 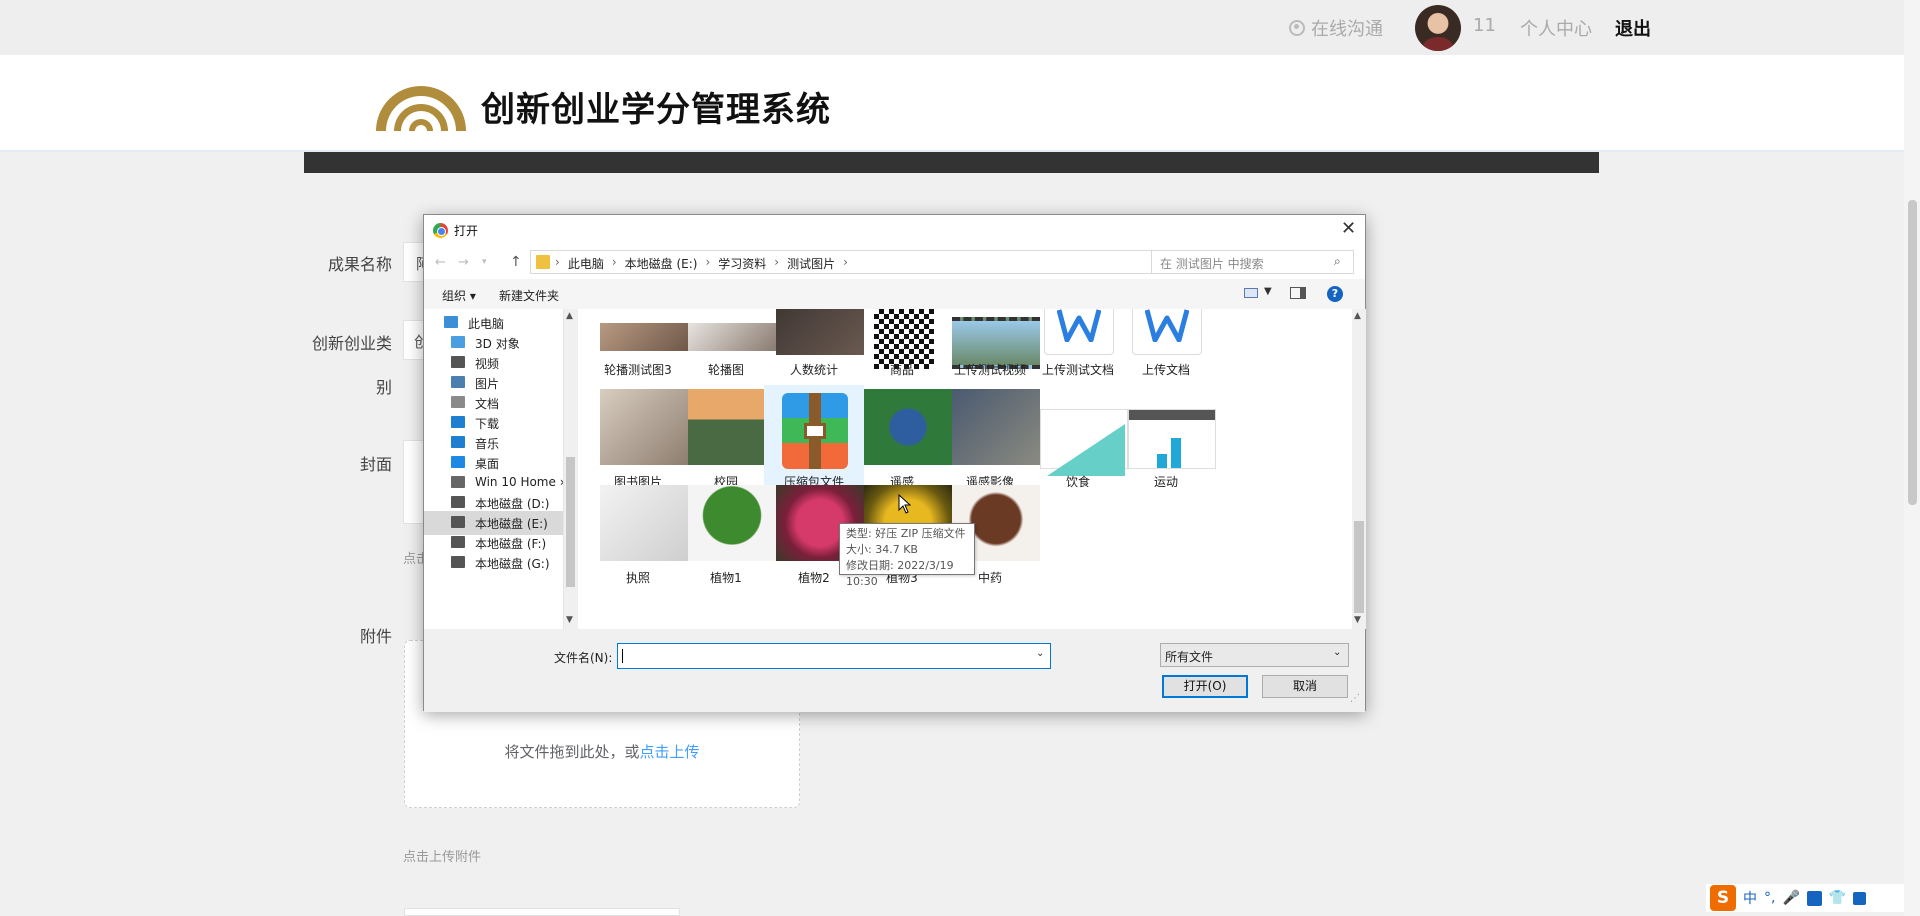 What do you see at coordinates (1912, 352) in the screenshot?
I see `page-scroll-thumb` at bounding box center [1912, 352].